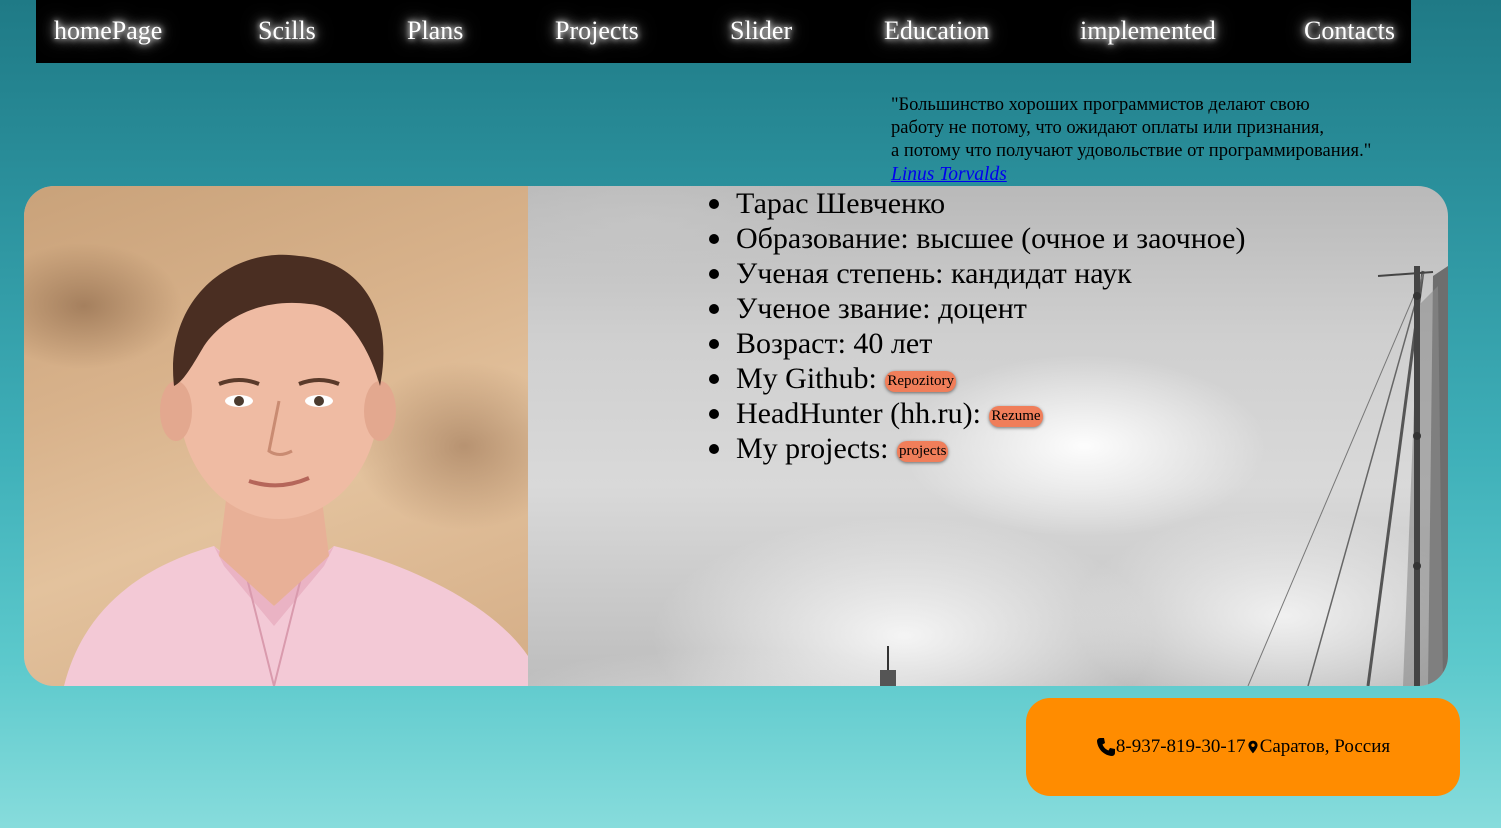 This screenshot has width=1501, height=828. Describe the element at coordinates (1131, 174) in the screenshot. I see `quote-author-link: Linus Torvalds` at that location.